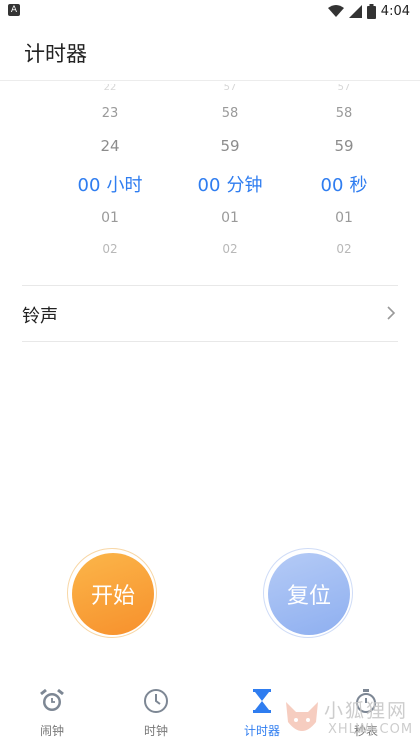 The image size is (420, 744). I want to click on watermark-text: 小狐狸网, so click(366, 711).